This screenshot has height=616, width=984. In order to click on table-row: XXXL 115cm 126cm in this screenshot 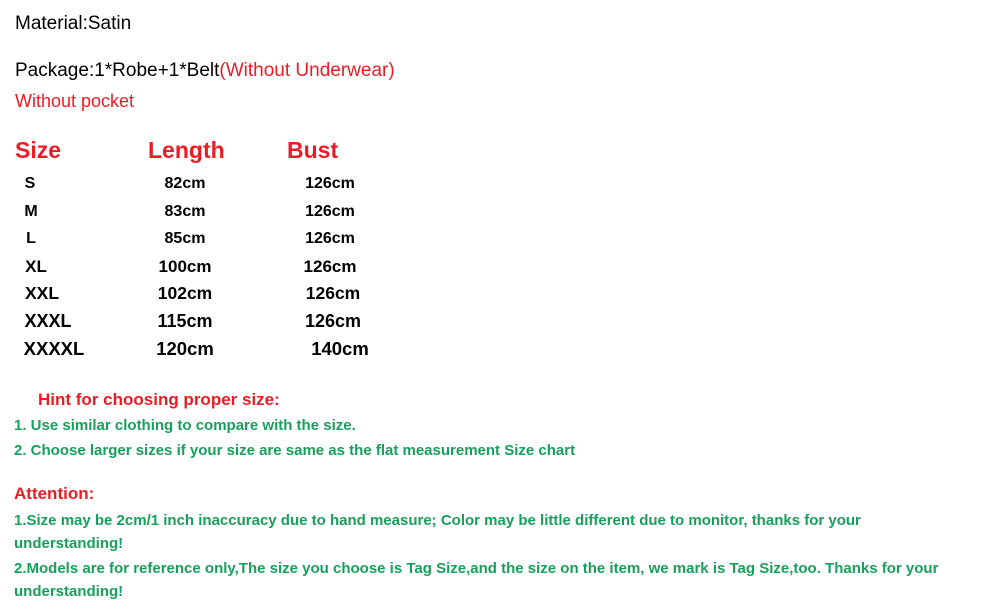, I will do `click(200, 322)`.